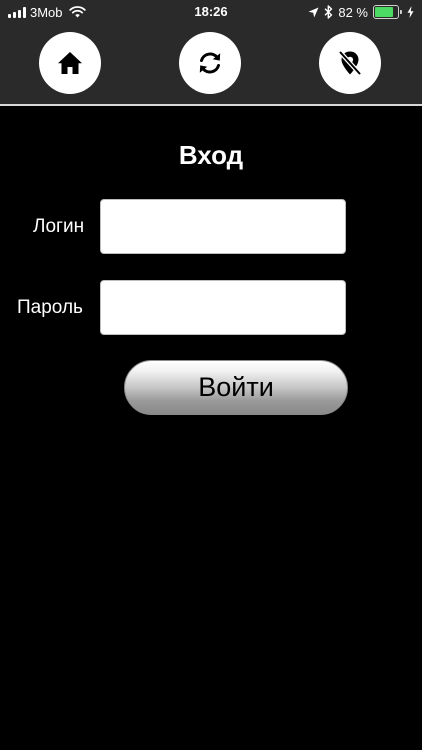 This screenshot has width=422, height=750. I want to click on battery-level-fill, so click(384, 12).